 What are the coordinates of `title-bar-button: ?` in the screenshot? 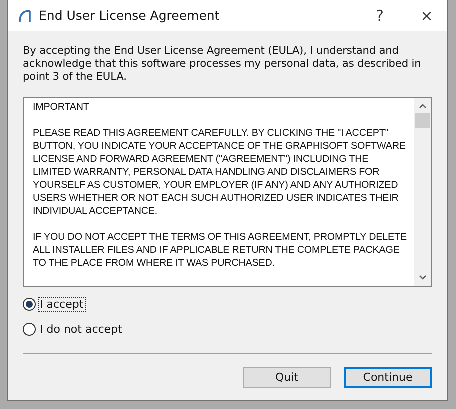 It's located at (380, 15).